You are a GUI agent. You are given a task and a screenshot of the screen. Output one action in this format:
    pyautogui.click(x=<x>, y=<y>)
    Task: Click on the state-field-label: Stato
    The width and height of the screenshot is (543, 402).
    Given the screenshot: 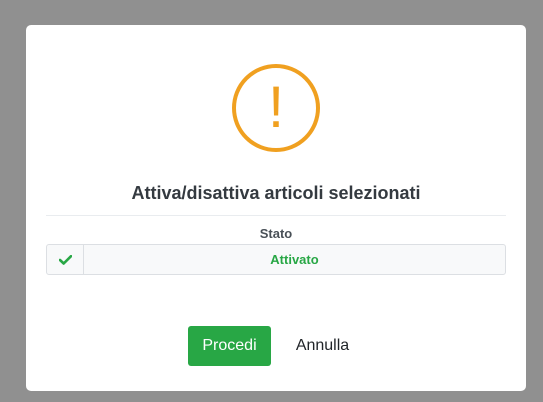 What is the action you would take?
    pyautogui.click(x=276, y=233)
    